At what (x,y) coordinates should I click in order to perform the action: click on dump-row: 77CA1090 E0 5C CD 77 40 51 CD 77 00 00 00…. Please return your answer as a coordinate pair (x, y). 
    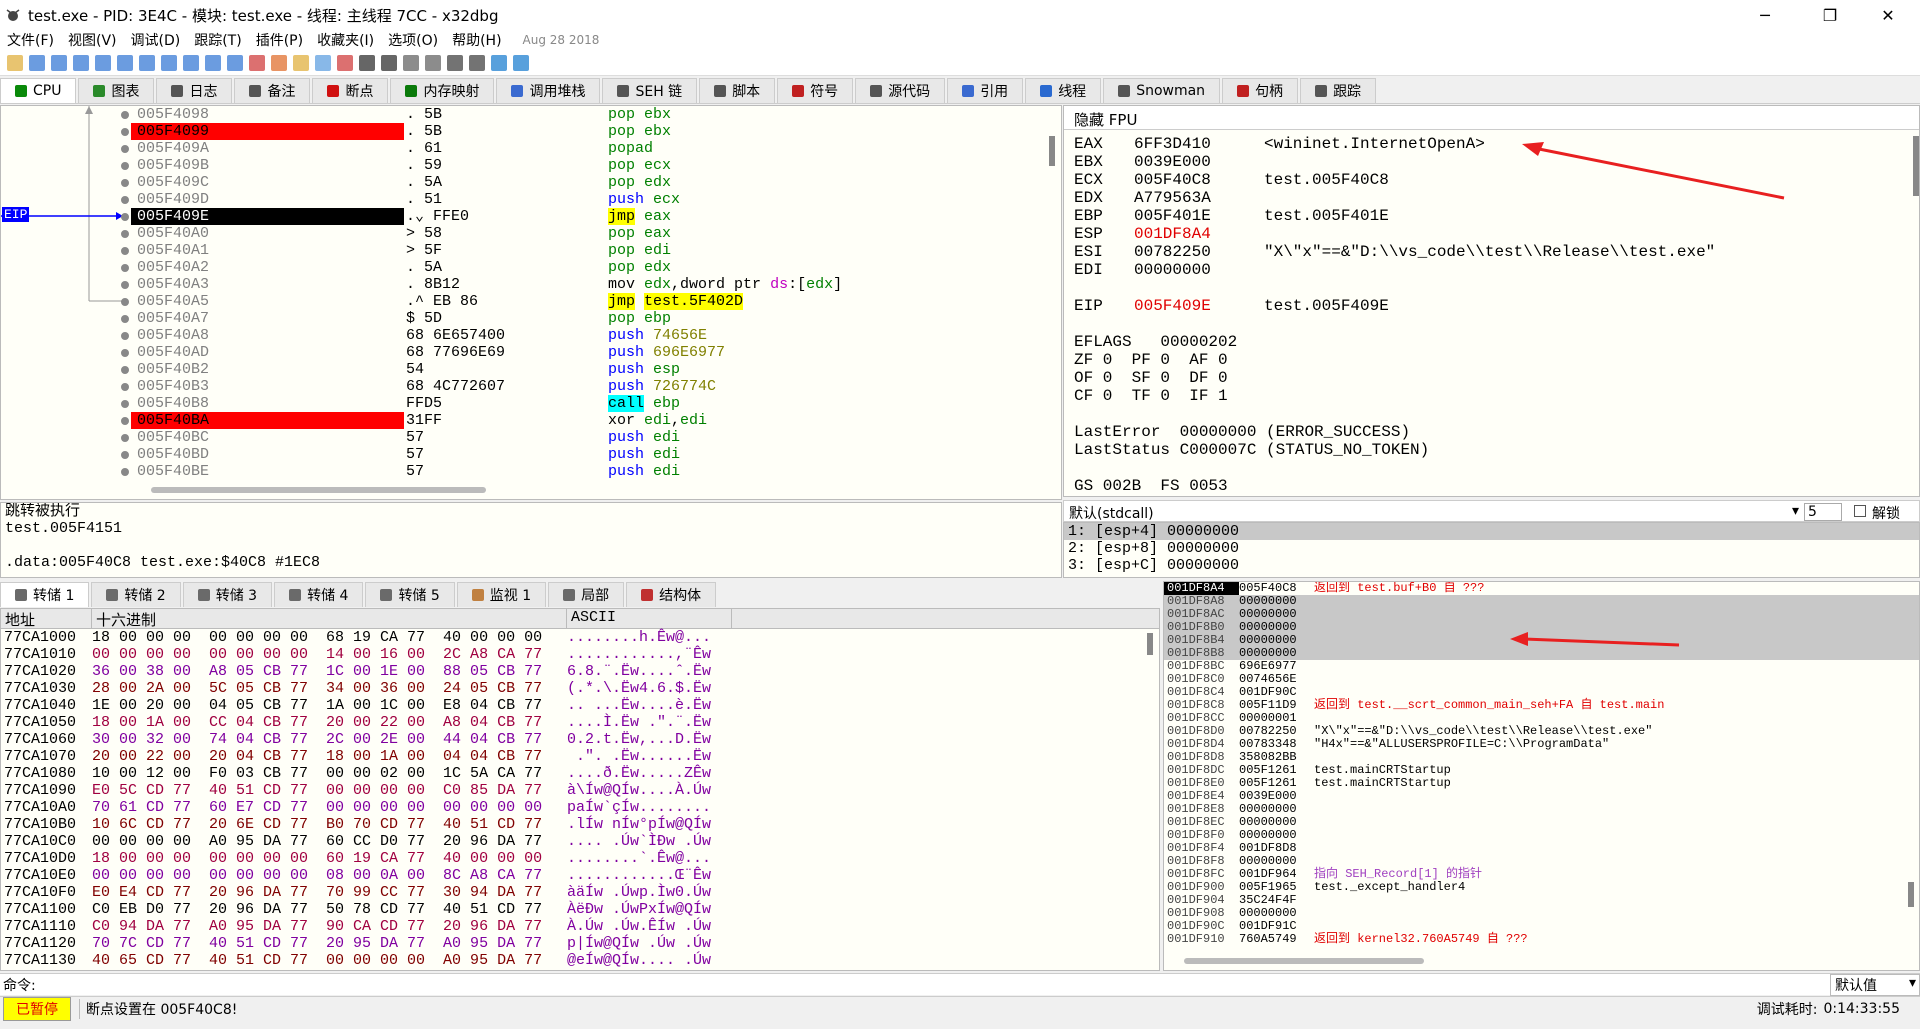
    Looking at the image, I should click on (580, 790).